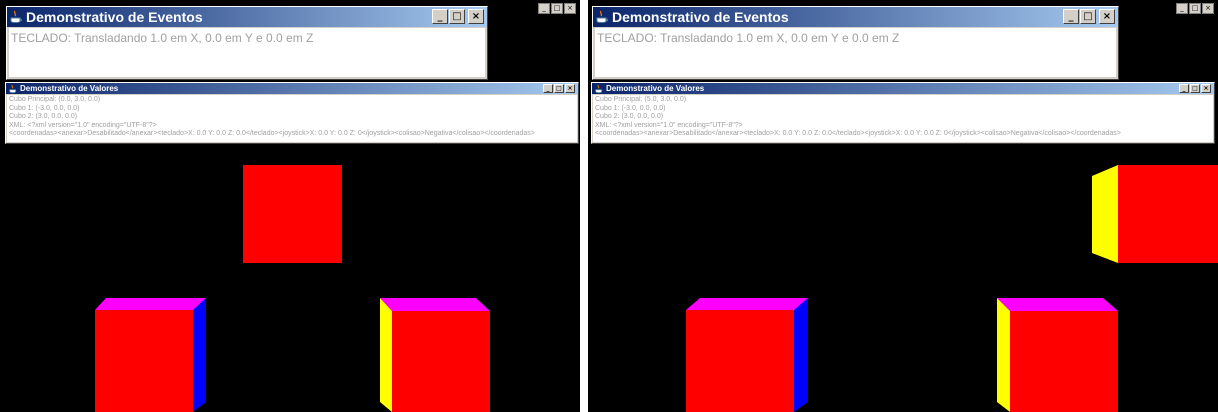 The image size is (1218, 412). Describe the element at coordinates (584, 206) in the screenshot. I see `panel-divider` at that location.